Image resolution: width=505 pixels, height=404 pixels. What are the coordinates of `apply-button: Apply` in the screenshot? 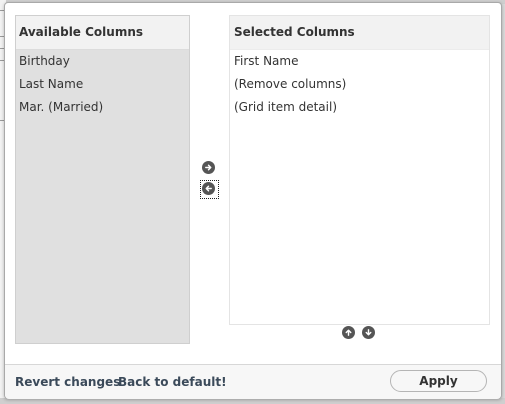 It's located at (438, 381).